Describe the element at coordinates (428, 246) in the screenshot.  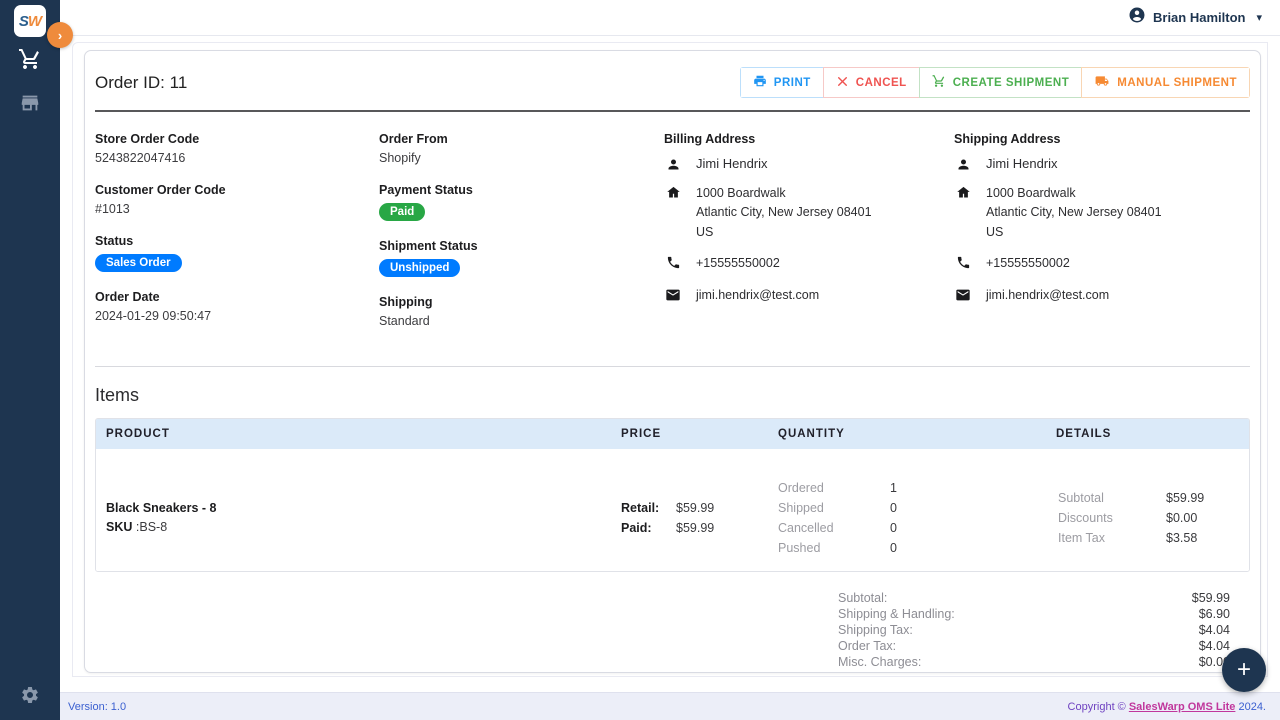
I see `field-label: Shipment Status` at that location.